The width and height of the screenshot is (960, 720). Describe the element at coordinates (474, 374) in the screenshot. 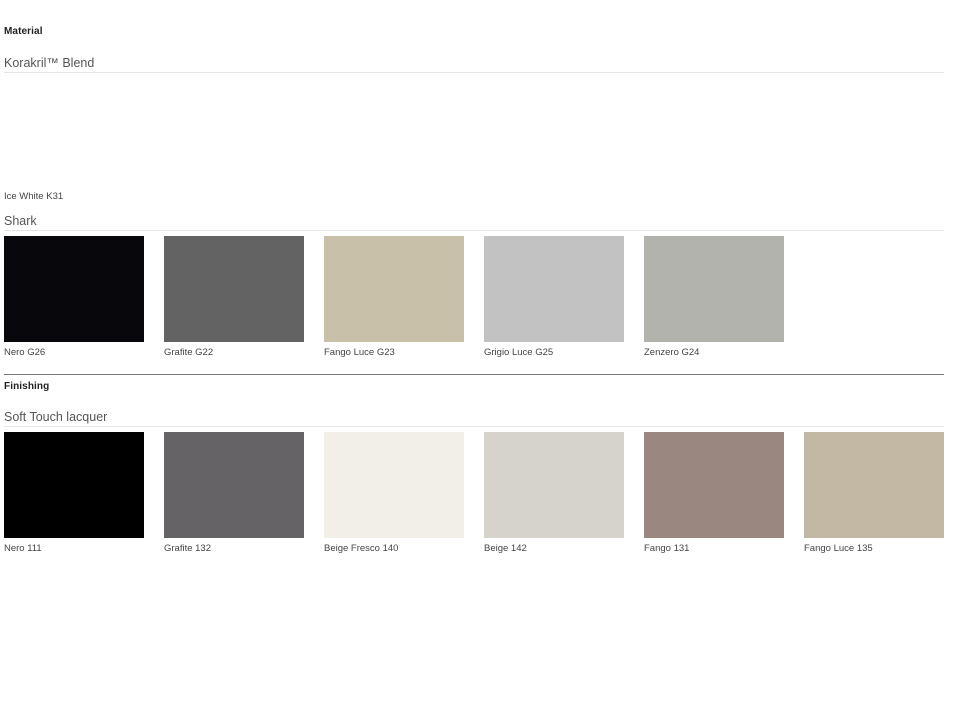

I see `section-divider` at that location.